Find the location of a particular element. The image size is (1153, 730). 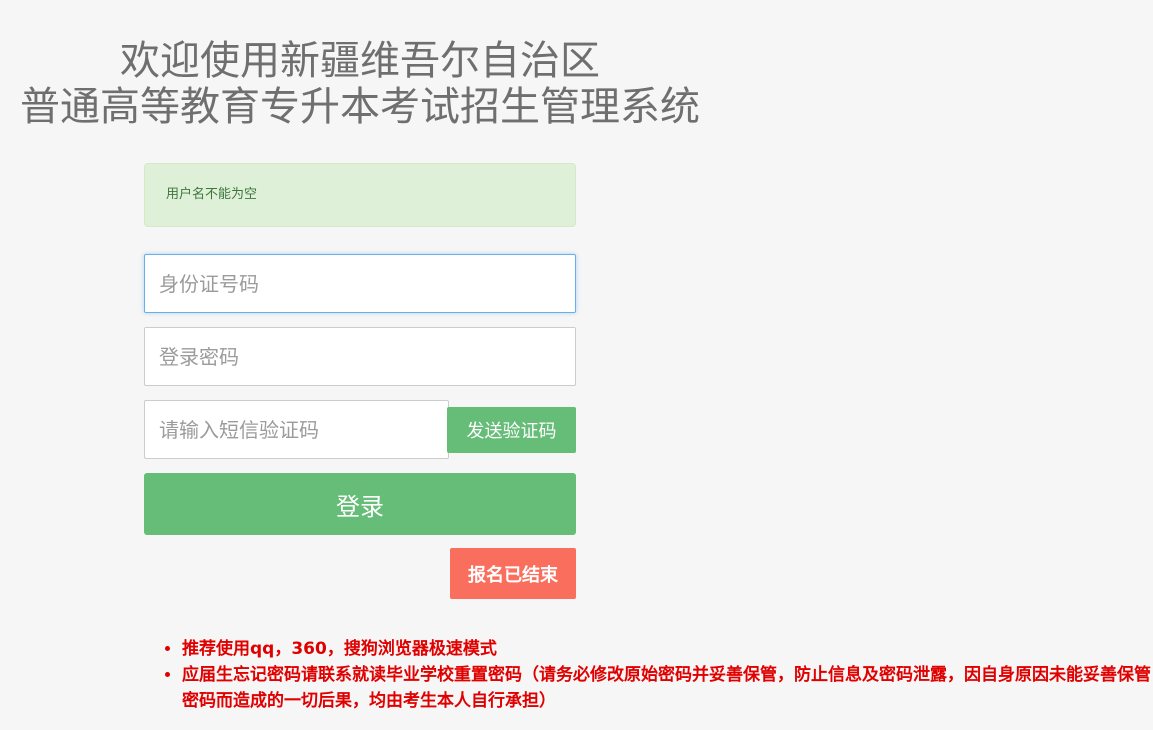

page-title: 欢迎使用新疆维吾尔自治区 普通高等教育专升本考试招生管理系统 is located at coordinates (360, 84).